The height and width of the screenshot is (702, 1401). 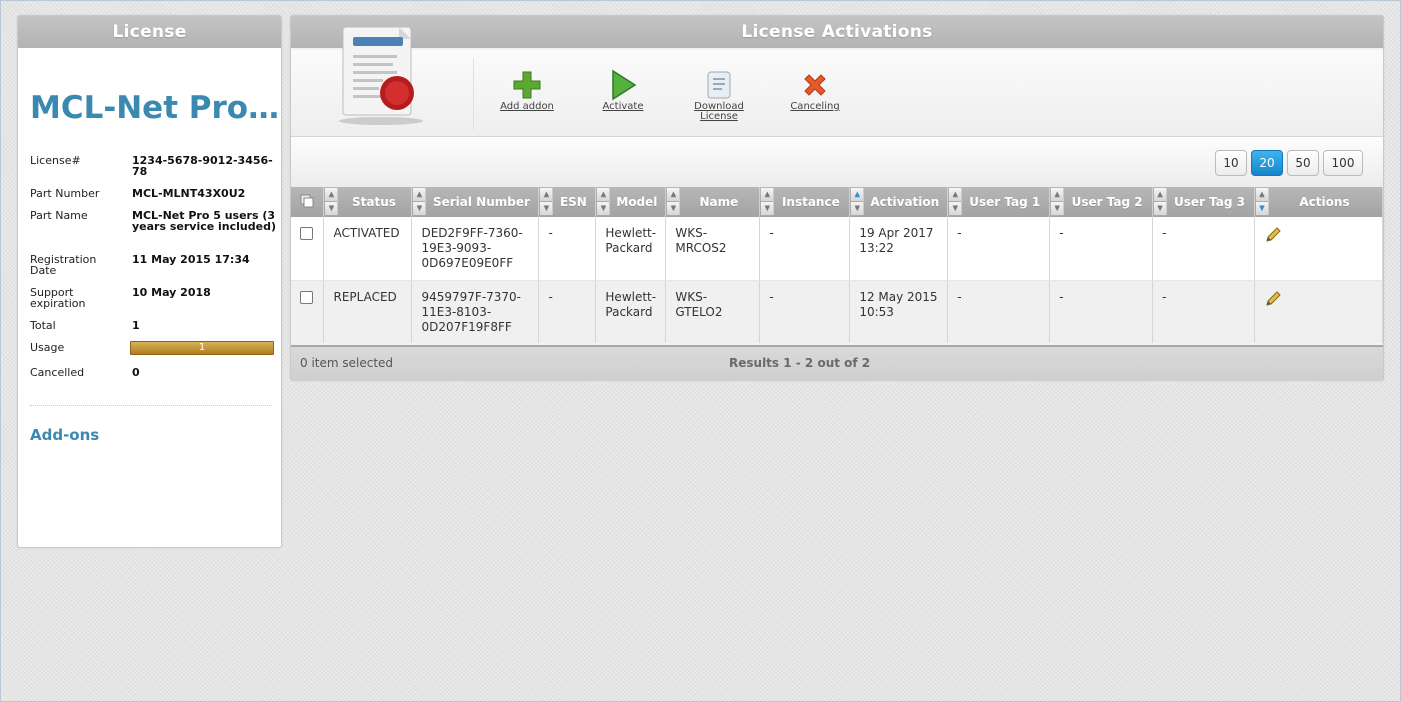 What do you see at coordinates (805, 202) in the screenshot?
I see `column-header-instance: ▲ ▼ Instance` at bounding box center [805, 202].